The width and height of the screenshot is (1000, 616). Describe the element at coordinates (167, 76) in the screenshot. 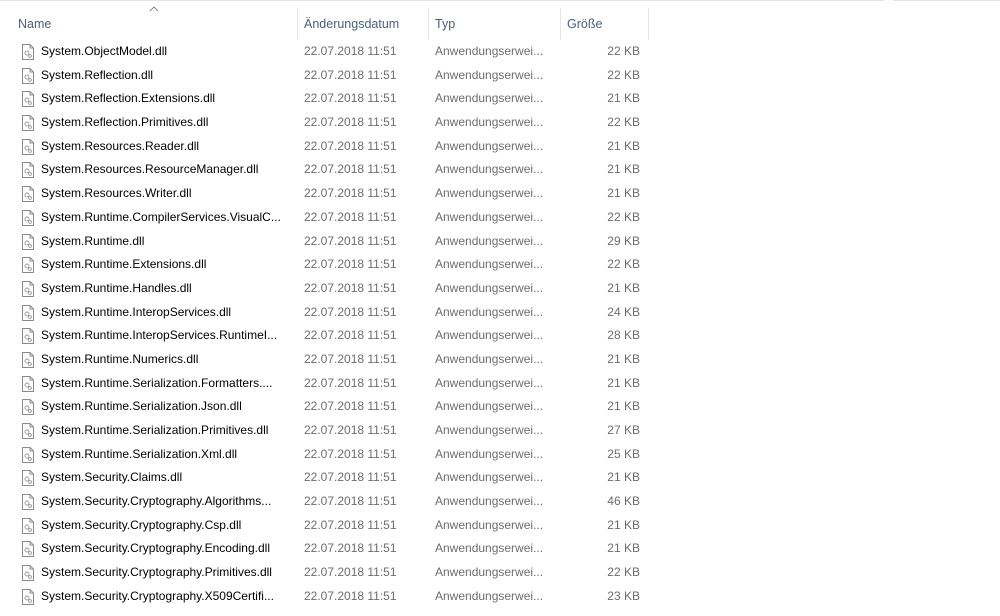

I see `file-name: System.Reflection.dll` at that location.